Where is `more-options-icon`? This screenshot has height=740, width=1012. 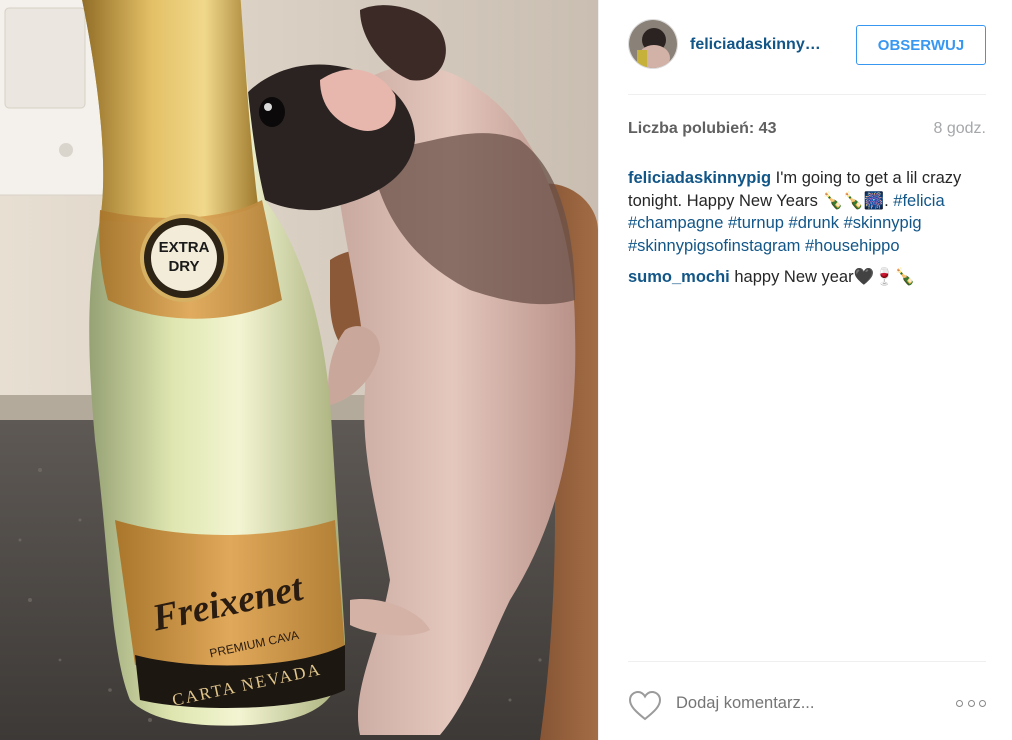
more-options-icon is located at coordinates (971, 703).